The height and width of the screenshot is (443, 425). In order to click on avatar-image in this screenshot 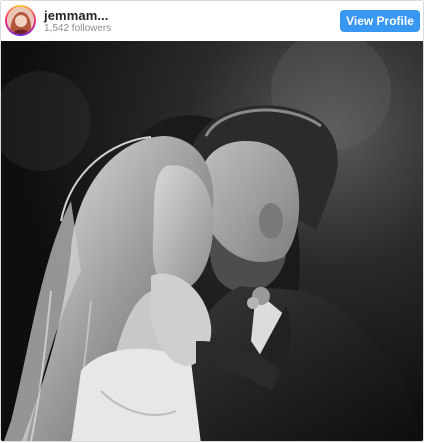, I will do `click(20, 20)`.